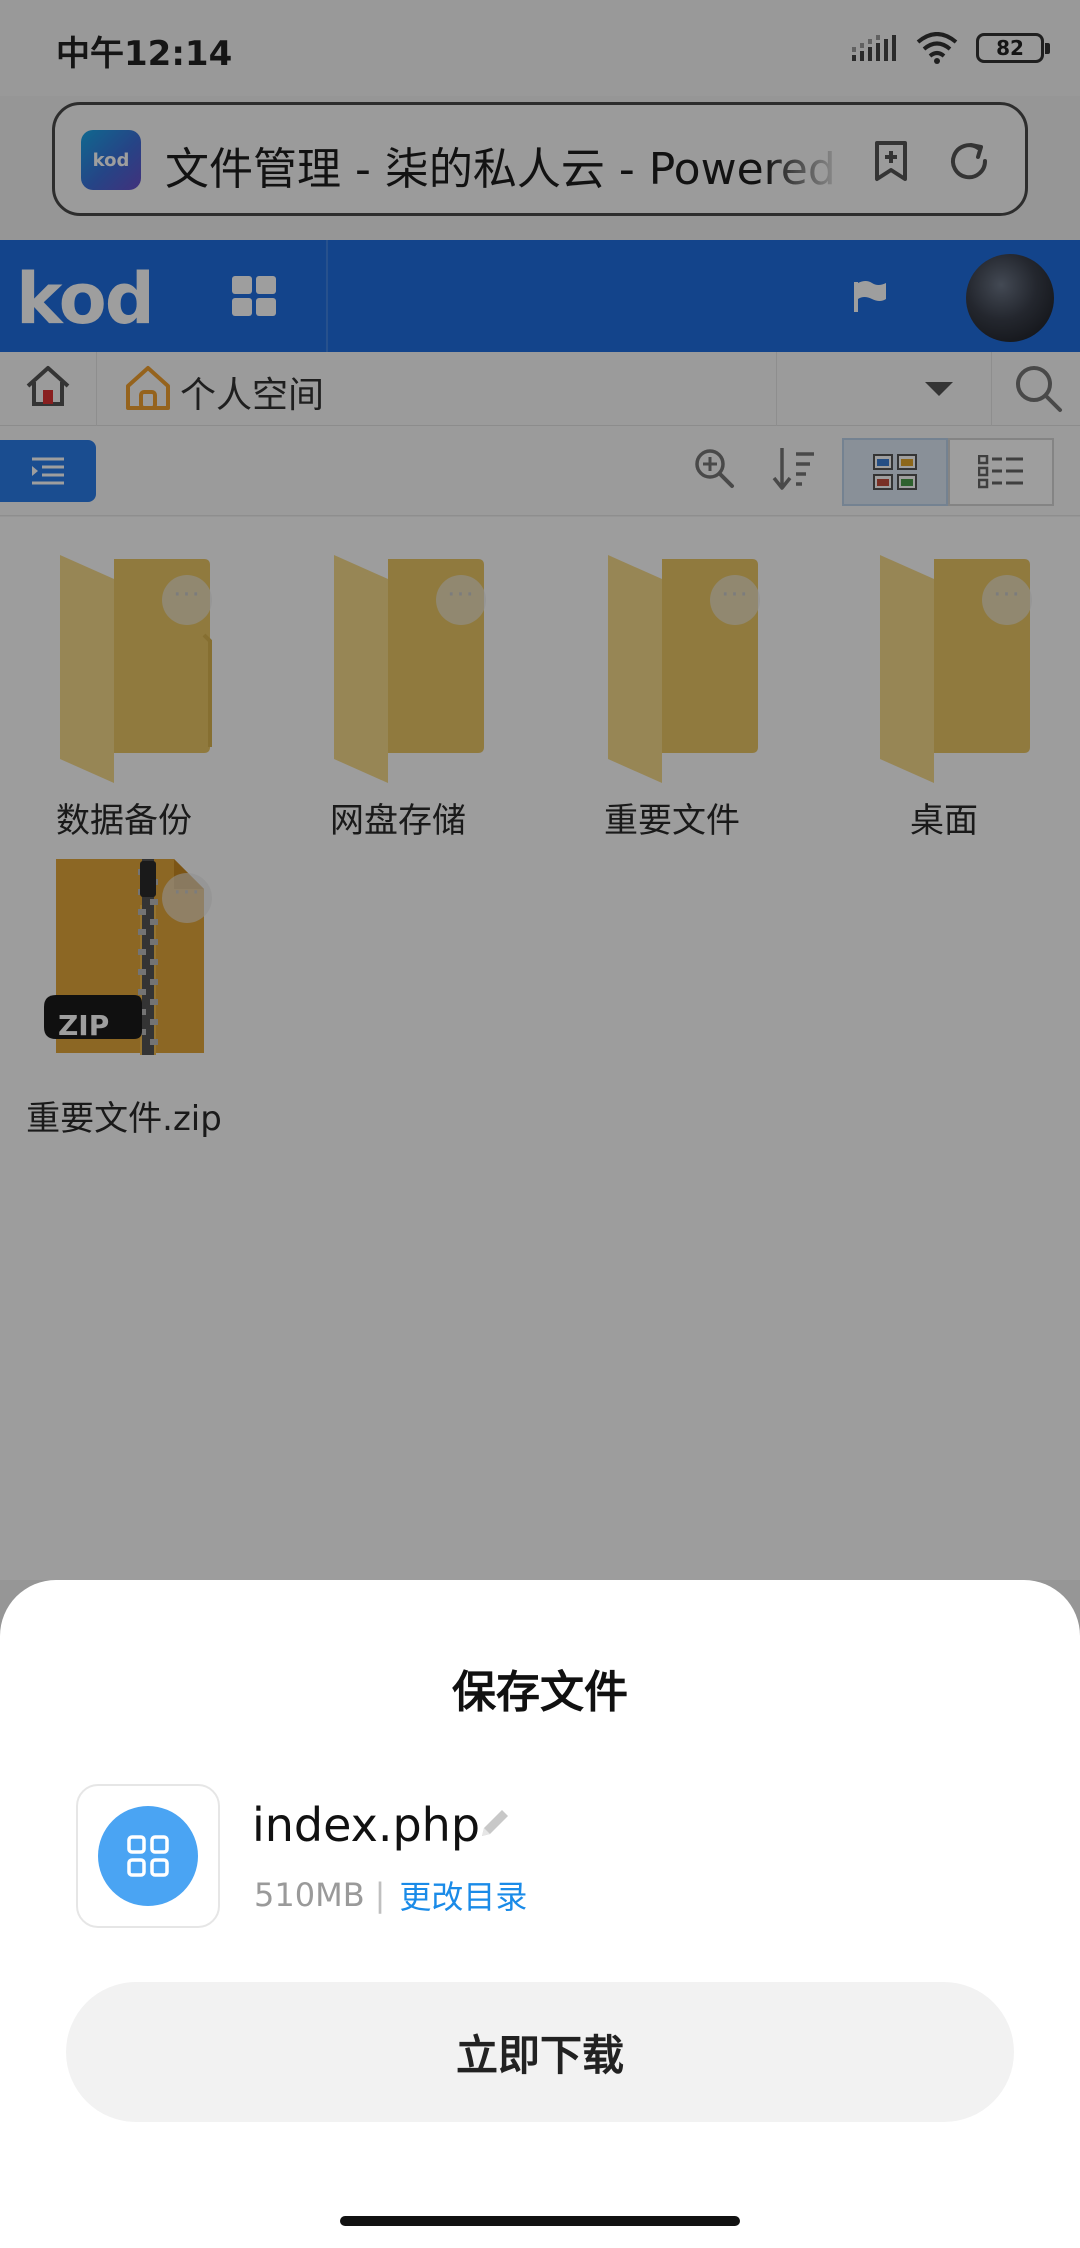 The height and width of the screenshot is (2248, 1080). I want to click on home-indicator, so click(540, 2221).